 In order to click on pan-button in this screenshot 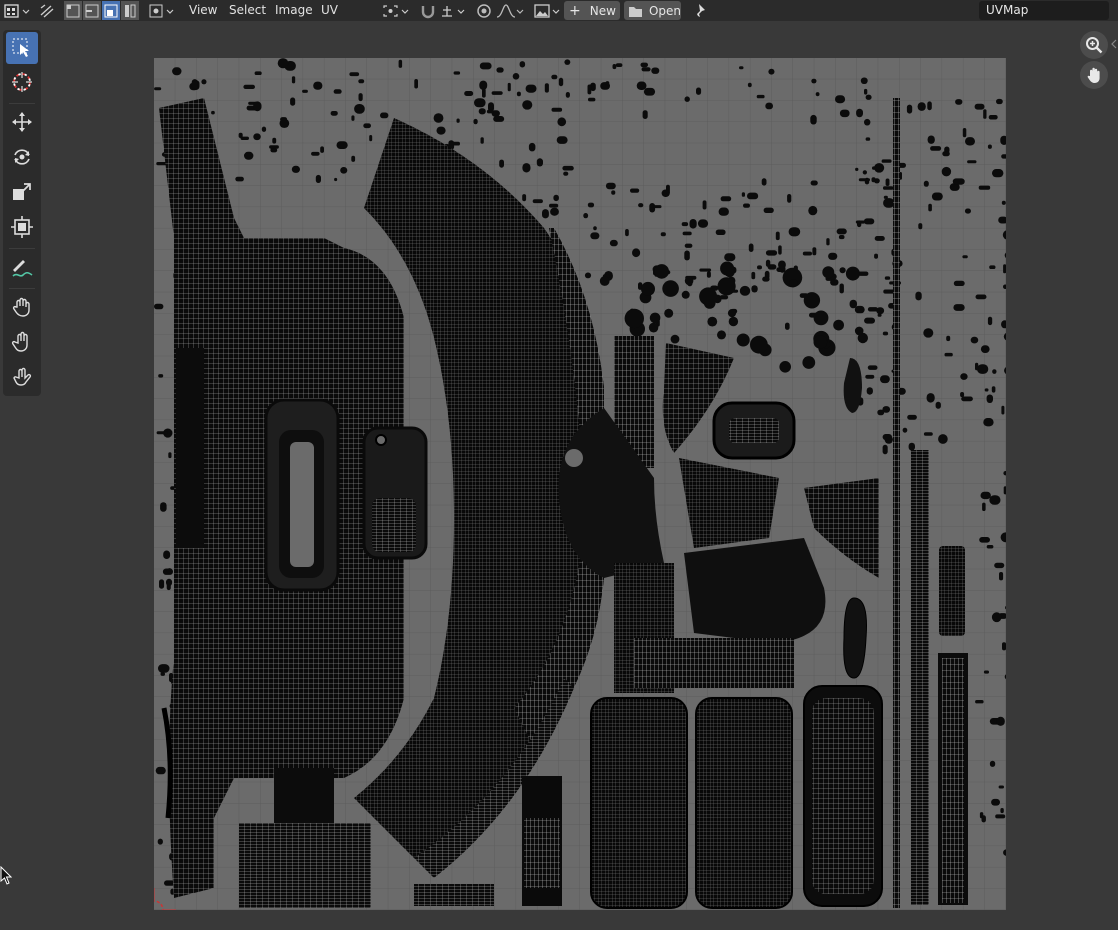, I will do `click(1094, 75)`.